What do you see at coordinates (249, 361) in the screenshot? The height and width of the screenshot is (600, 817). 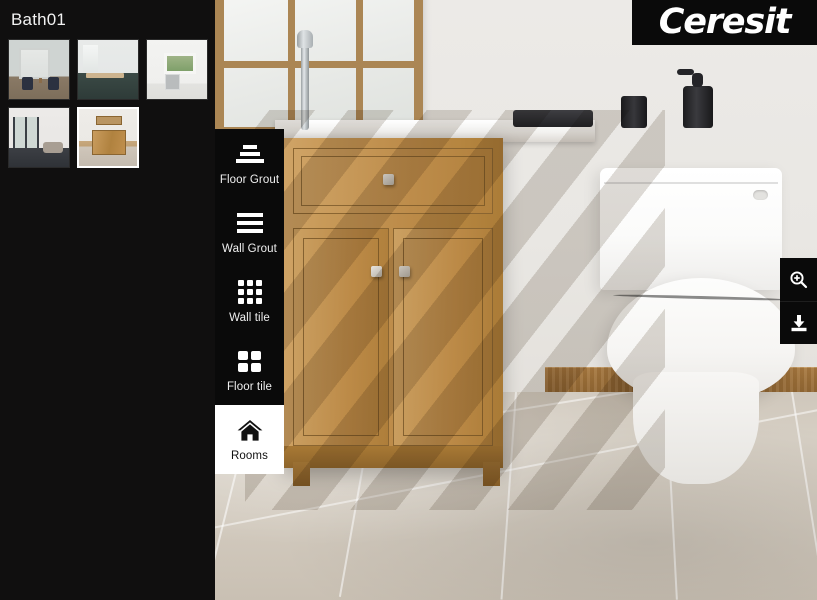 I see `floor-tile-grid-icon` at bounding box center [249, 361].